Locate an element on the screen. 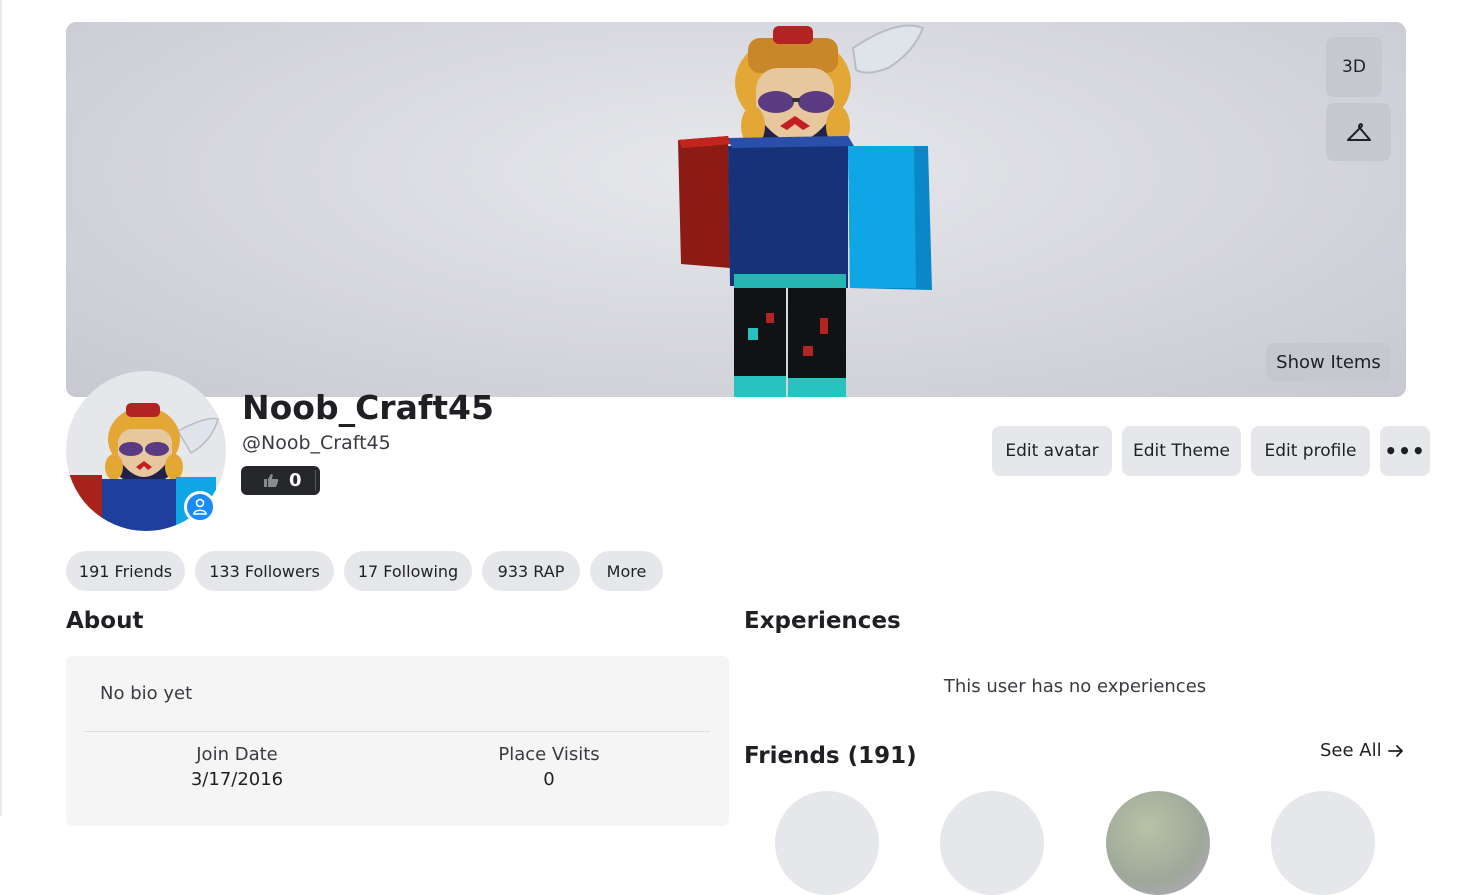  avatar-3d-render is located at coordinates (805, 210).